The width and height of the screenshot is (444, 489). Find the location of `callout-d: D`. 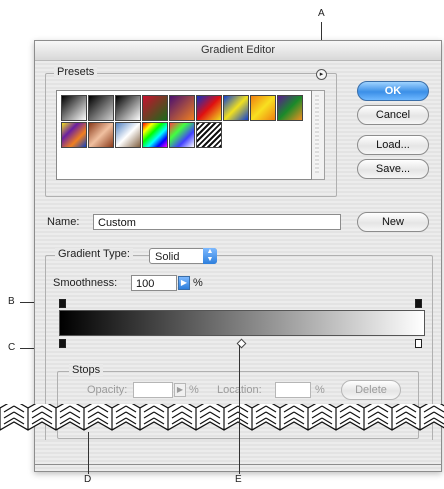

callout-d: D is located at coordinates (88, 479).